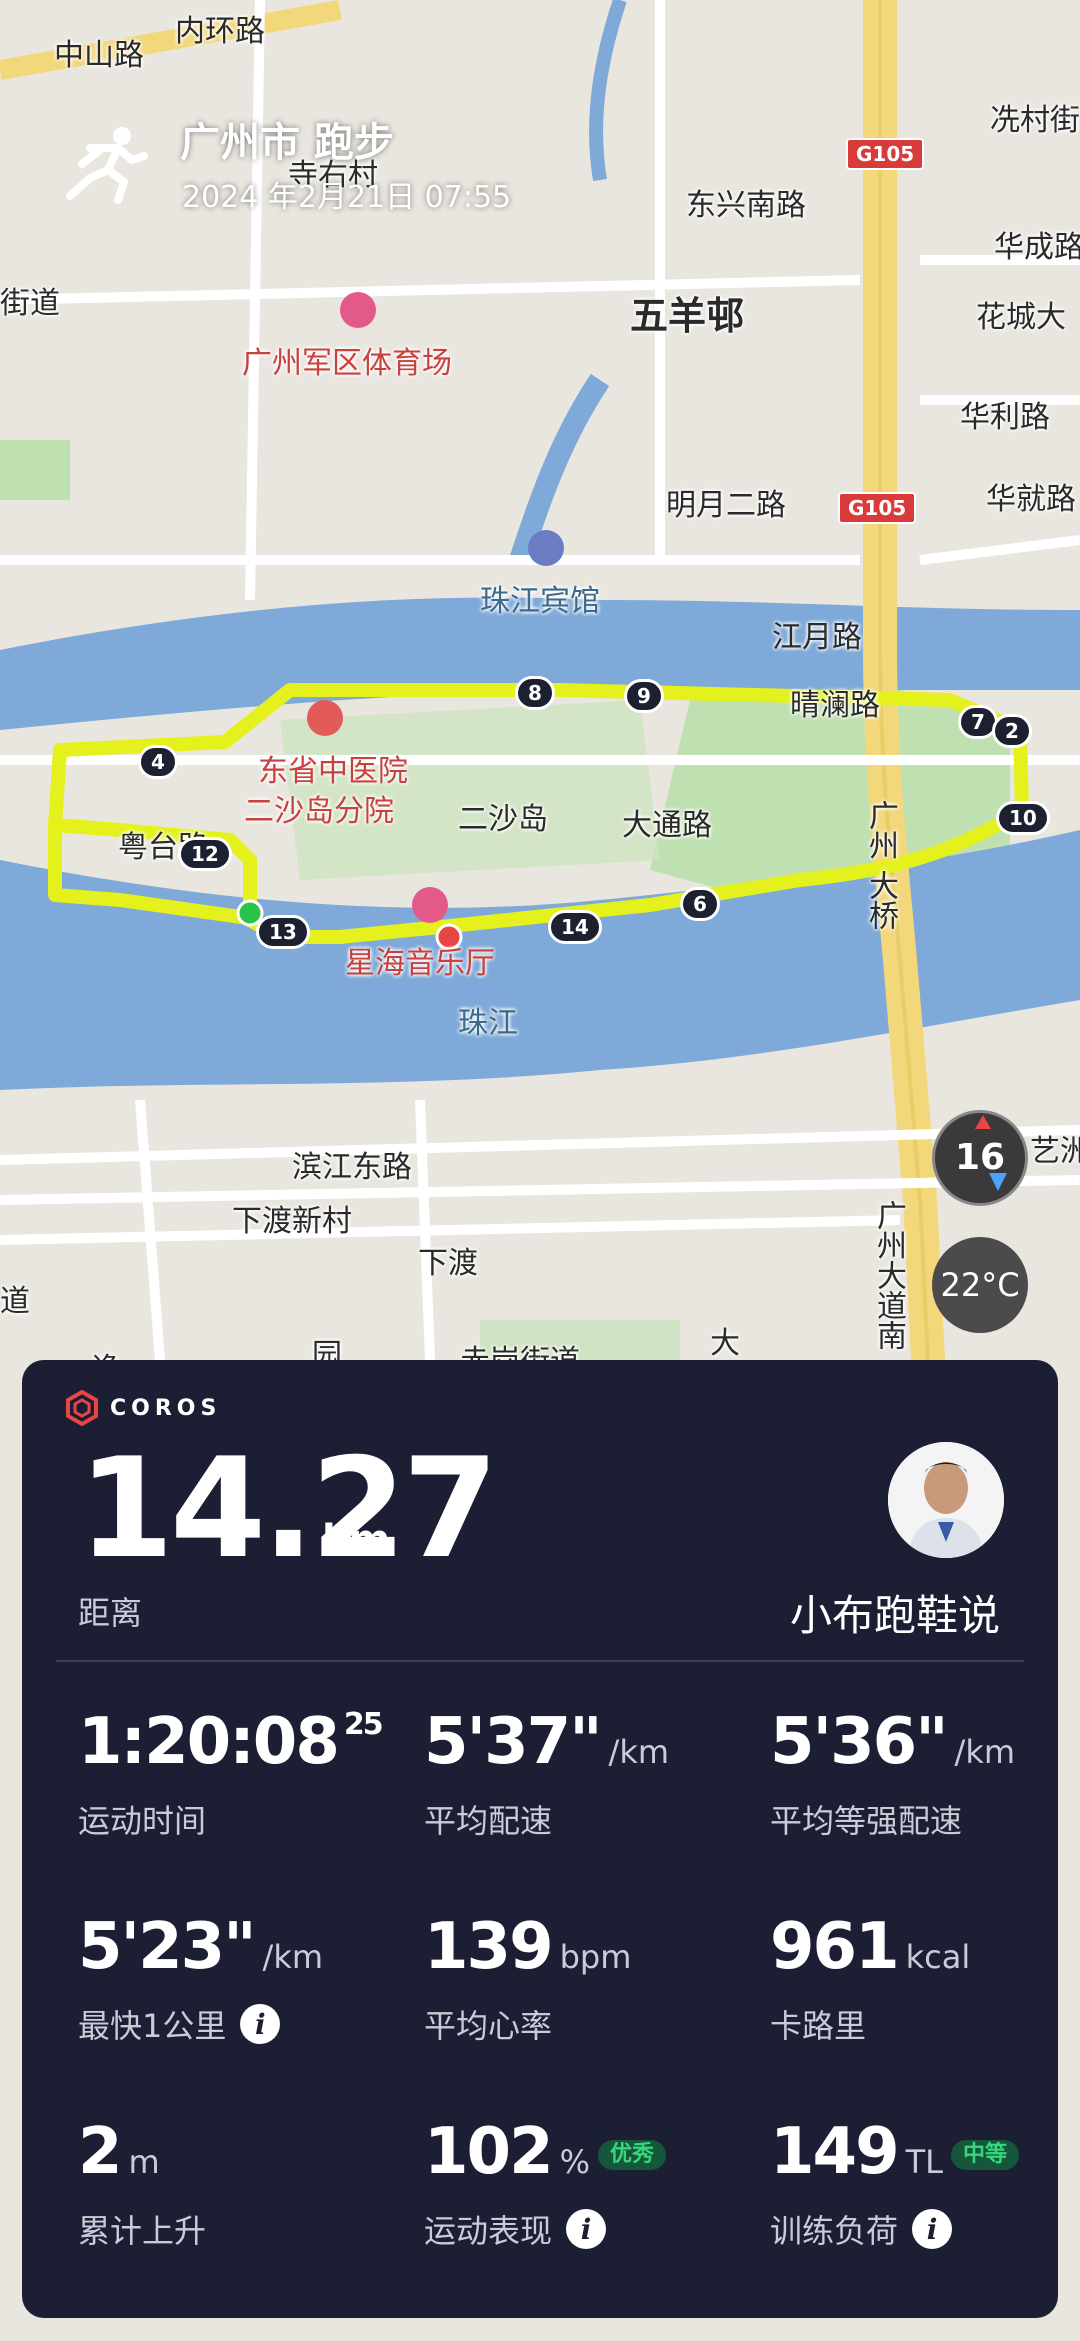  I want to click on performance-unit: %, so click(574, 2162).